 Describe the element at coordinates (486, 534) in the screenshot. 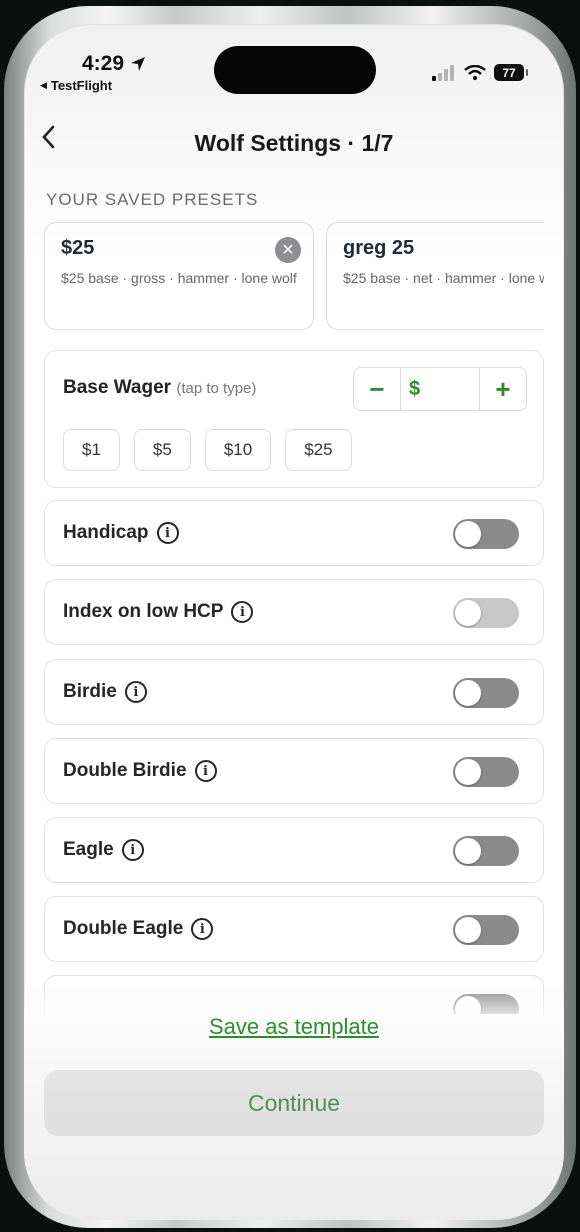

I see `handicap-toggle` at that location.